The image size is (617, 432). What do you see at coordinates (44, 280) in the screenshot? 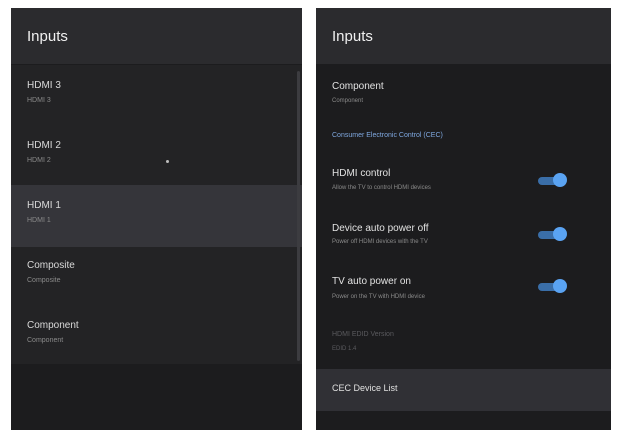
I see `item-subtitle: Composite` at bounding box center [44, 280].